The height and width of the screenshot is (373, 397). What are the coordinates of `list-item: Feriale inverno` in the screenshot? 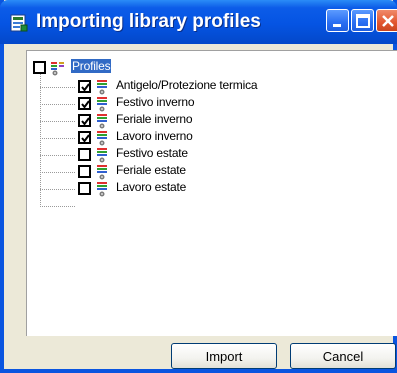 It's located at (228, 121).